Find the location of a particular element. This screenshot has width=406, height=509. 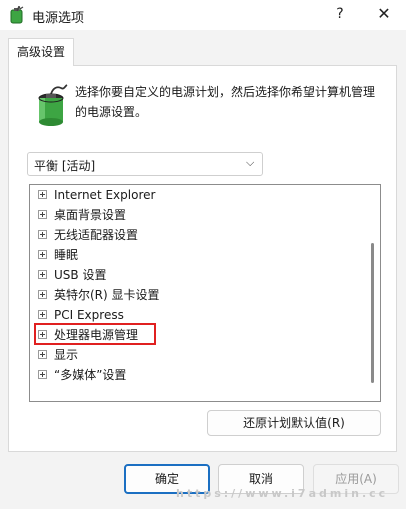

tree-item-usb-settings: USB 设置 is located at coordinates (72, 275).